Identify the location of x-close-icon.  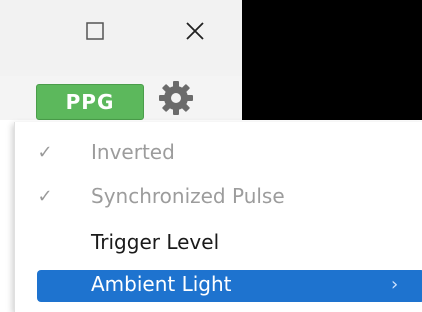
(195, 31).